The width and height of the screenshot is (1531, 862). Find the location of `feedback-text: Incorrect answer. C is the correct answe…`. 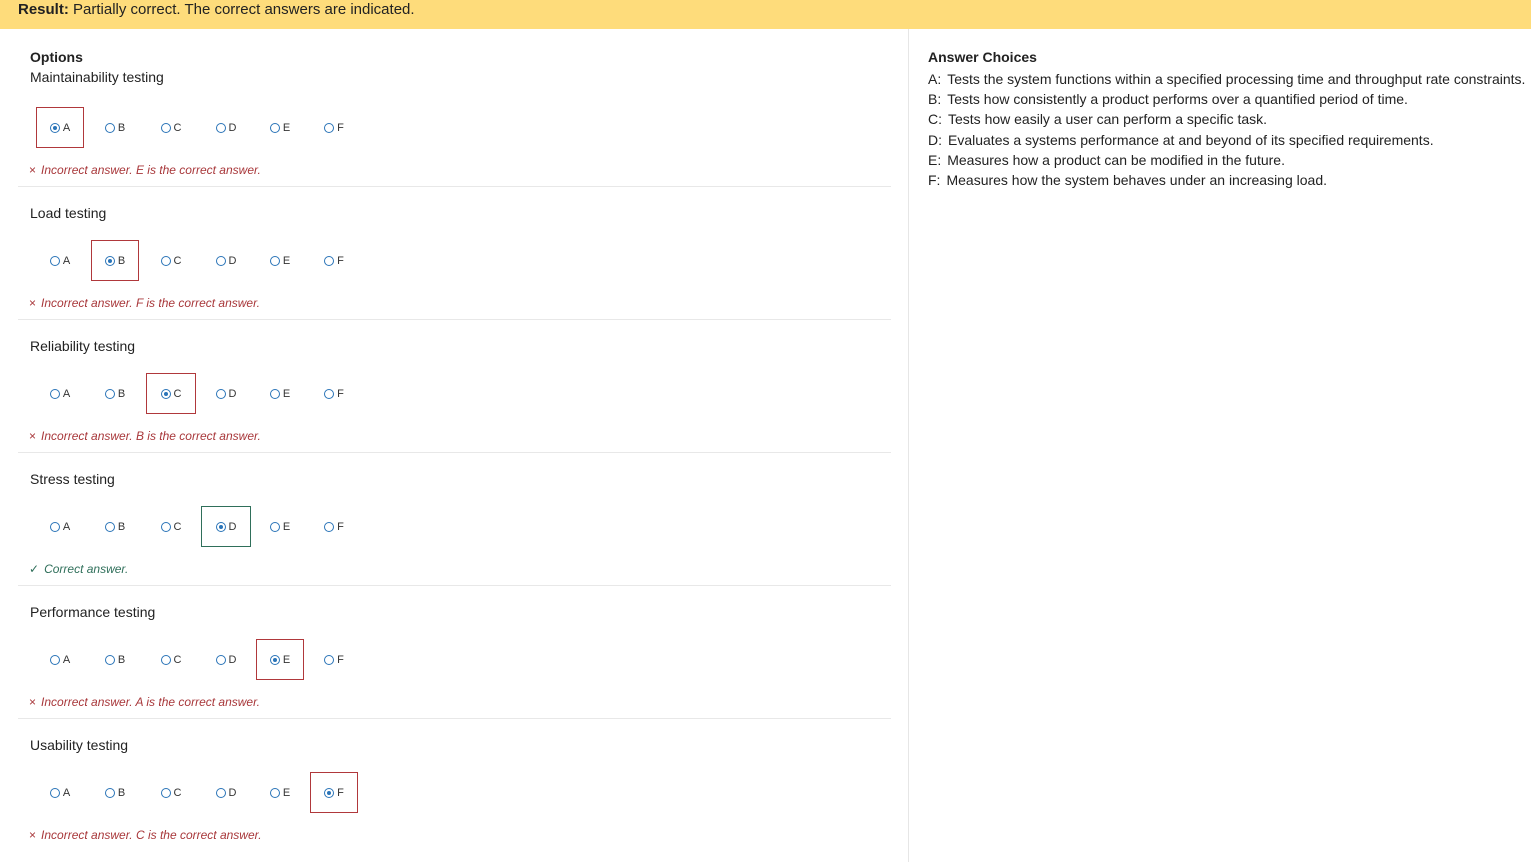

feedback-text: Incorrect answer. C is the correct answe… is located at coordinates (151, 835).